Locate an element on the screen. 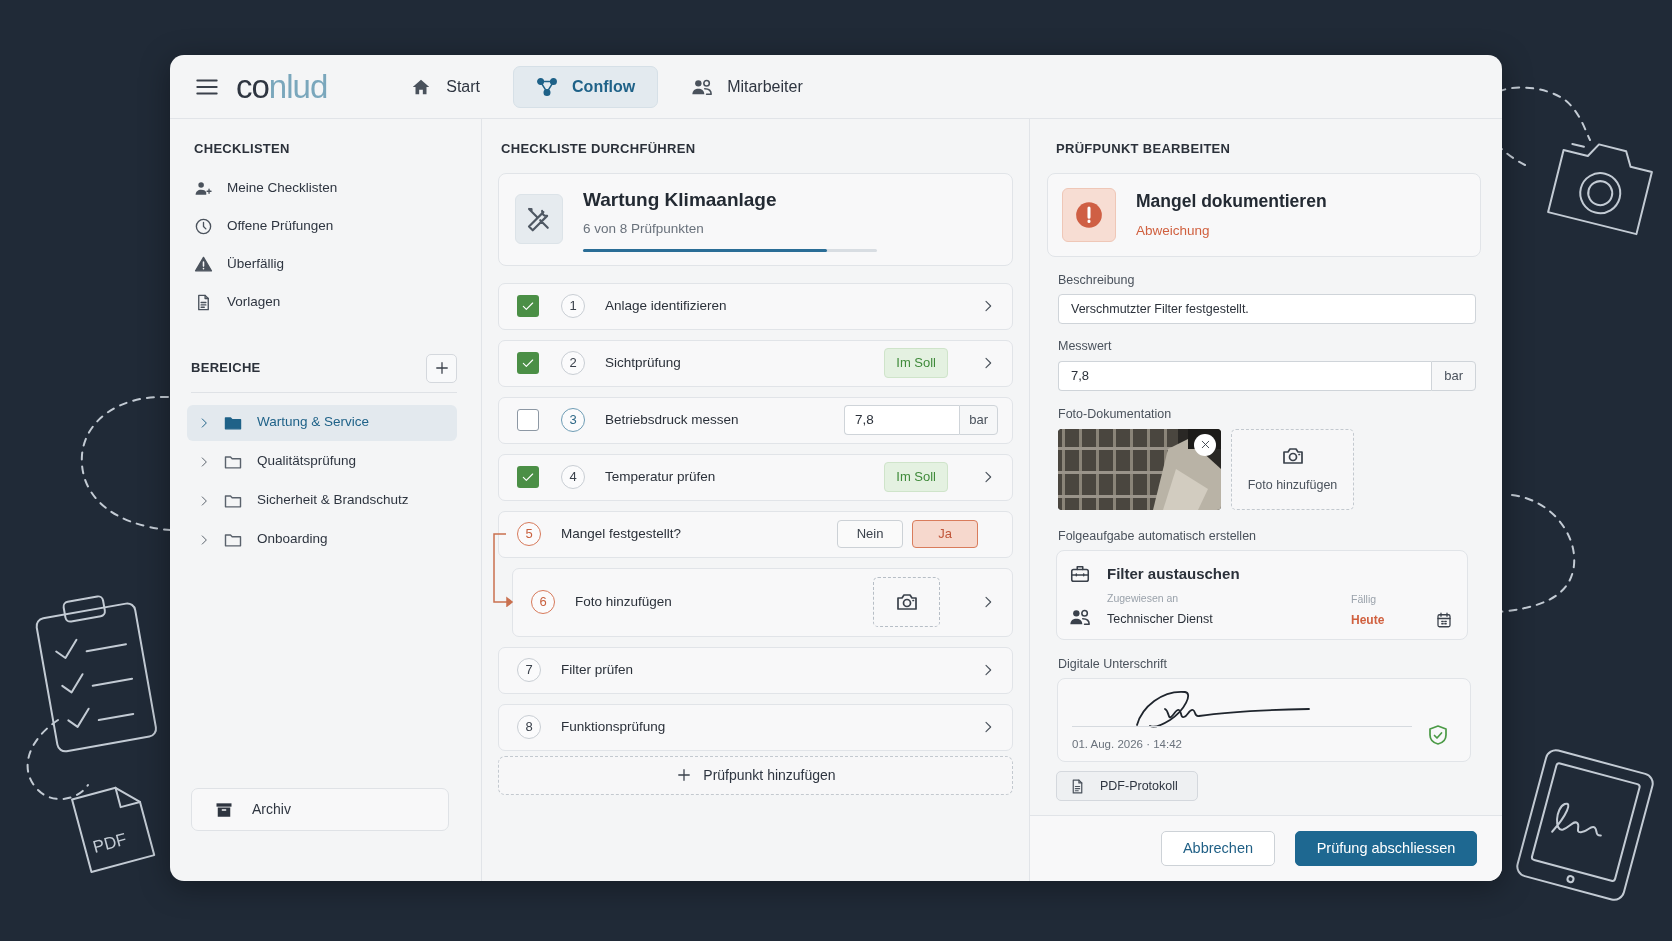 This screenshot has height=941, width=1672. description-field: Verschmutzter Filter festgestellt. is located at coordinates (1267, 309).